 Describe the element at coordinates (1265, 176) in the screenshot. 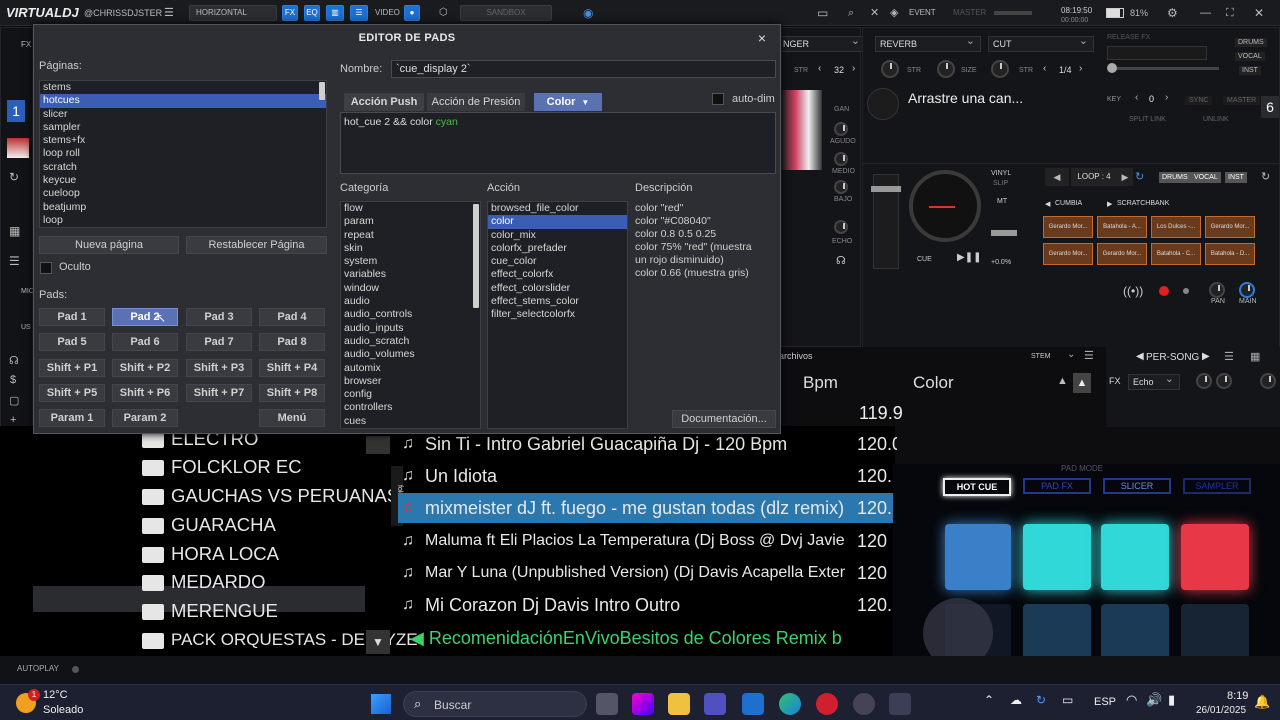

I see `right-sync-icon: ↻` at that location.